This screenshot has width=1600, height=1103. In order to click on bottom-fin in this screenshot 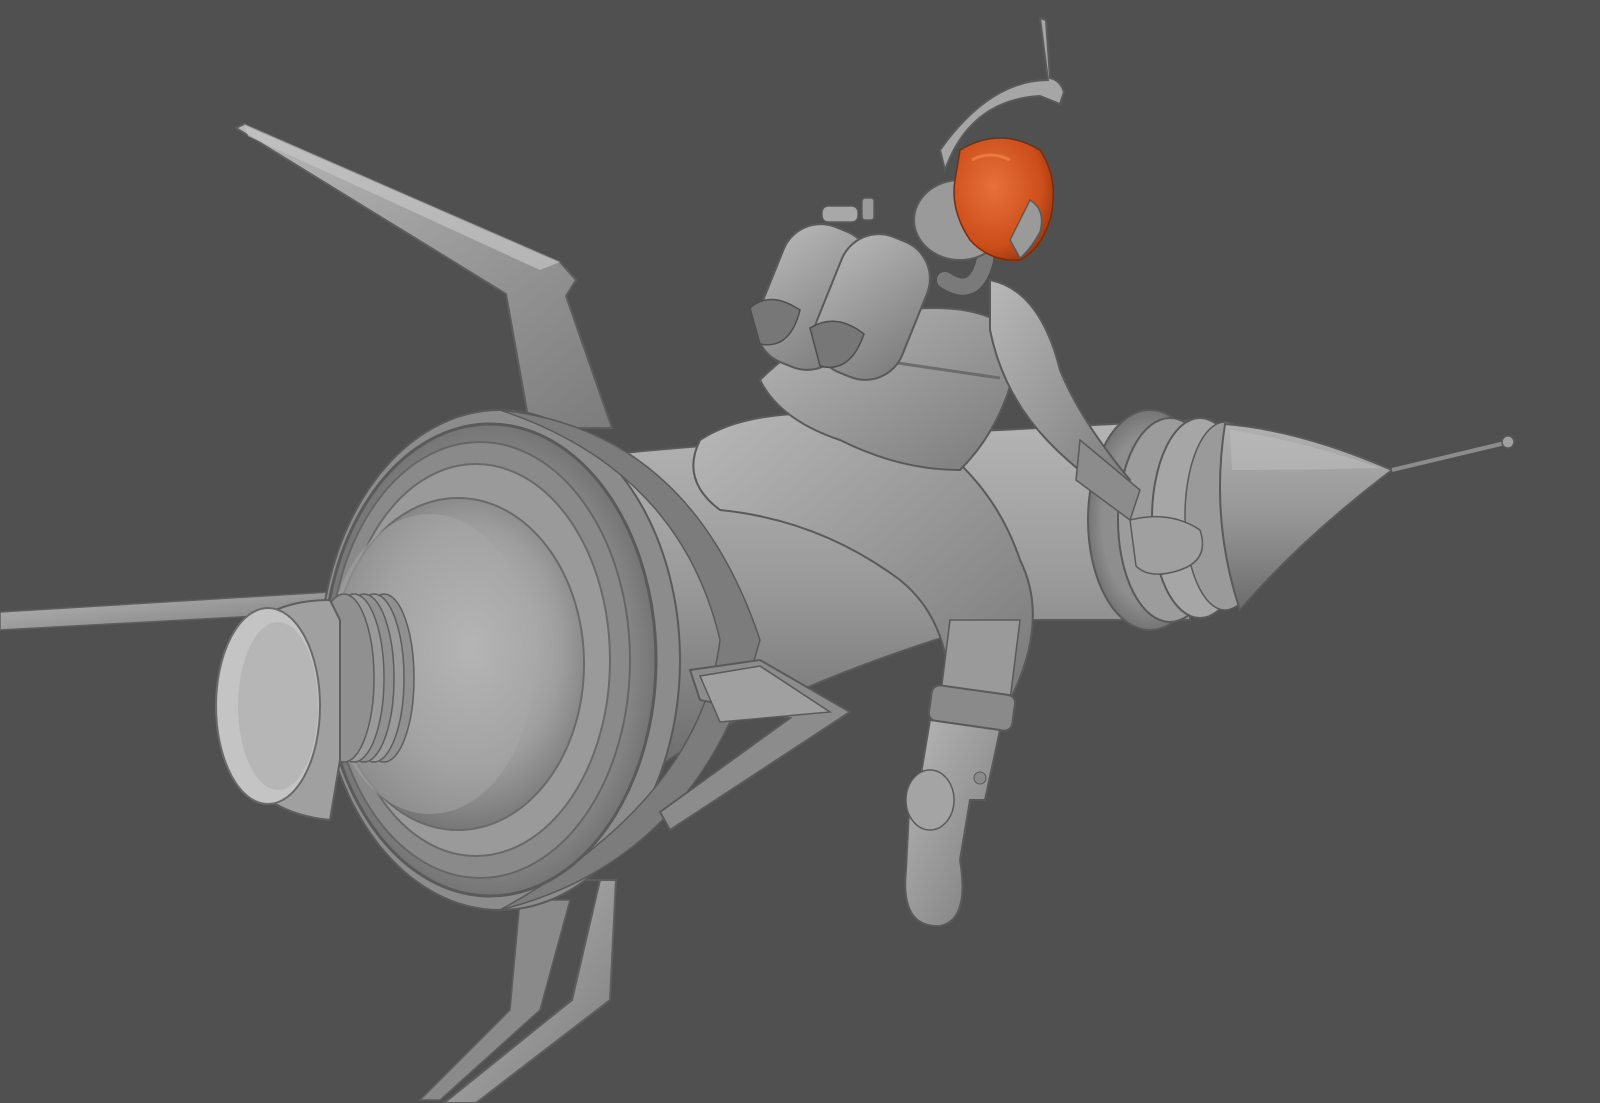, I will do `click(518, 991)`.